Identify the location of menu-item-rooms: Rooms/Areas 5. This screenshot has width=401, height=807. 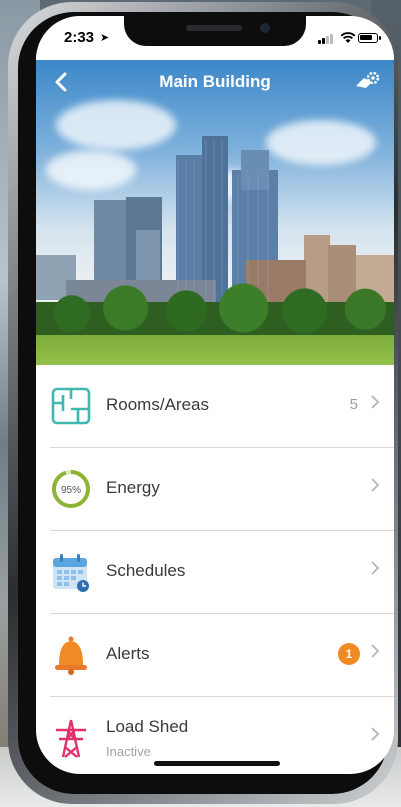
(222, 406).